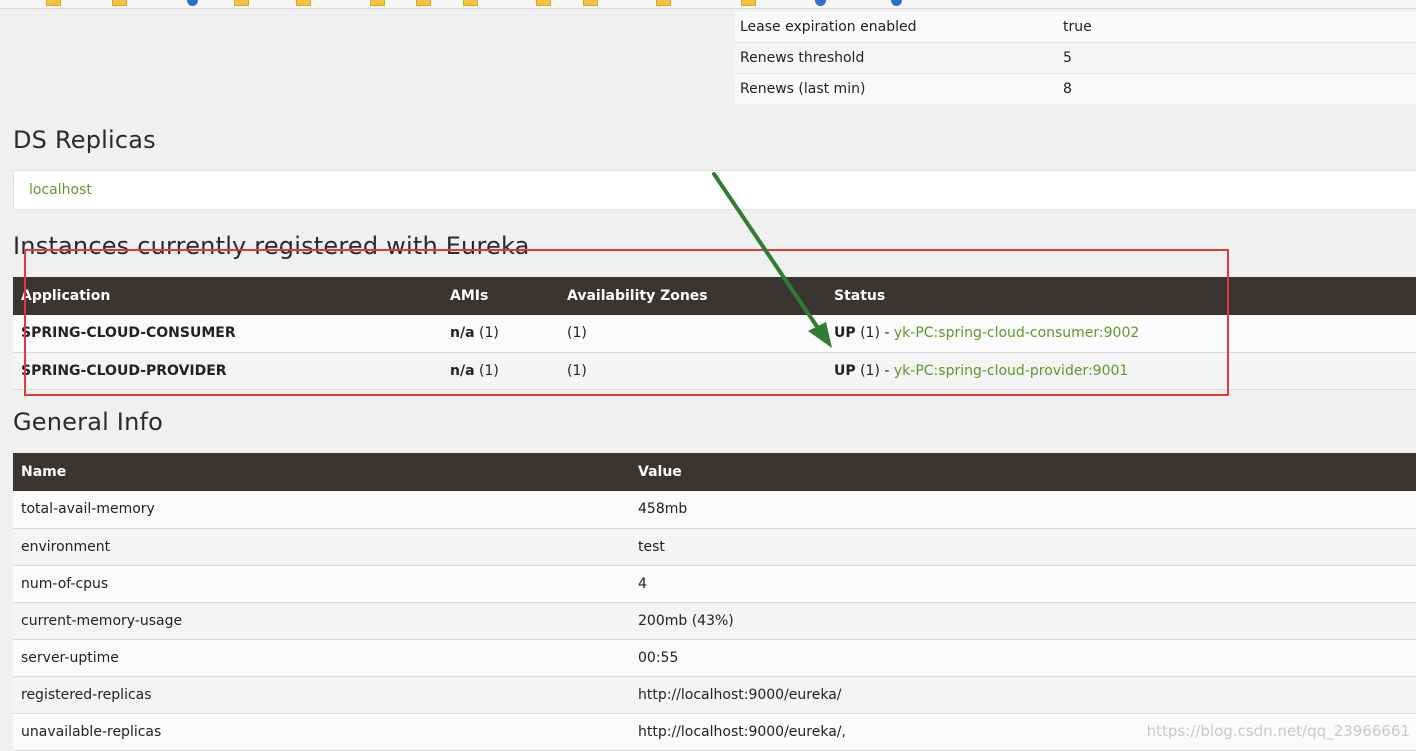 The height and width of the screenshot is (751, 1416). Describe the element at coordinates (897, 27) in the screenshot. I see `stat-name: Lease expiration enabled` at that location.